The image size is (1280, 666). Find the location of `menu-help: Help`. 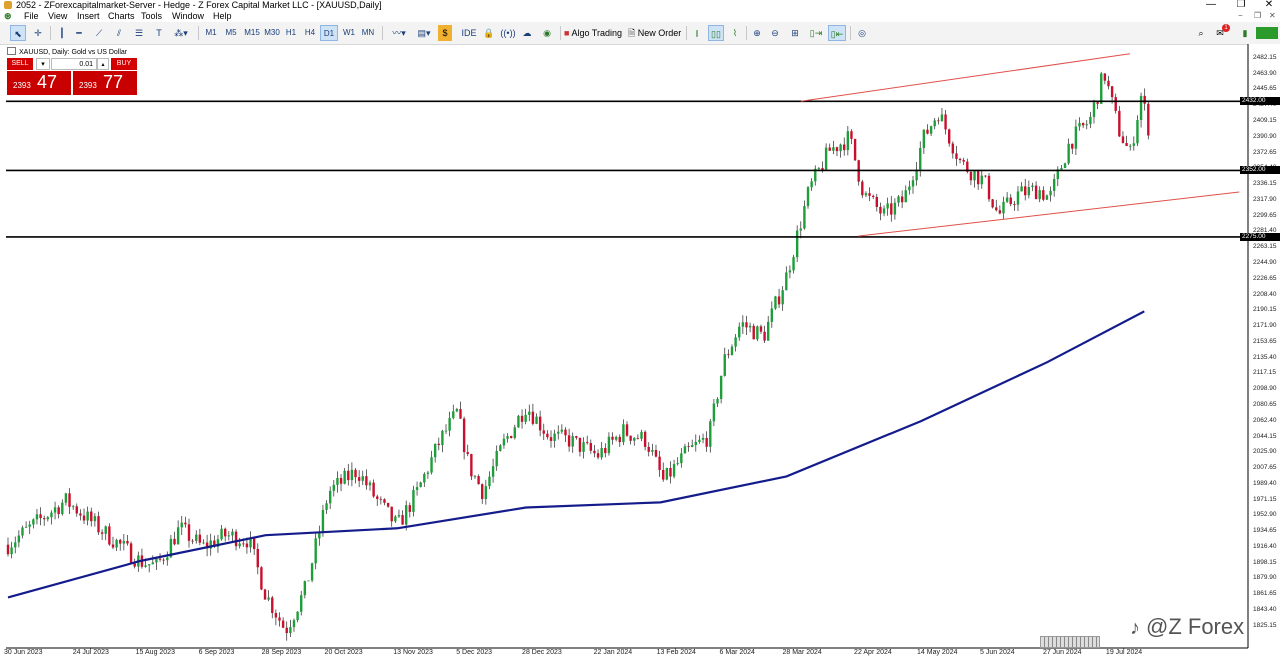

menu-help: Help is located at coordinates (222, 16).